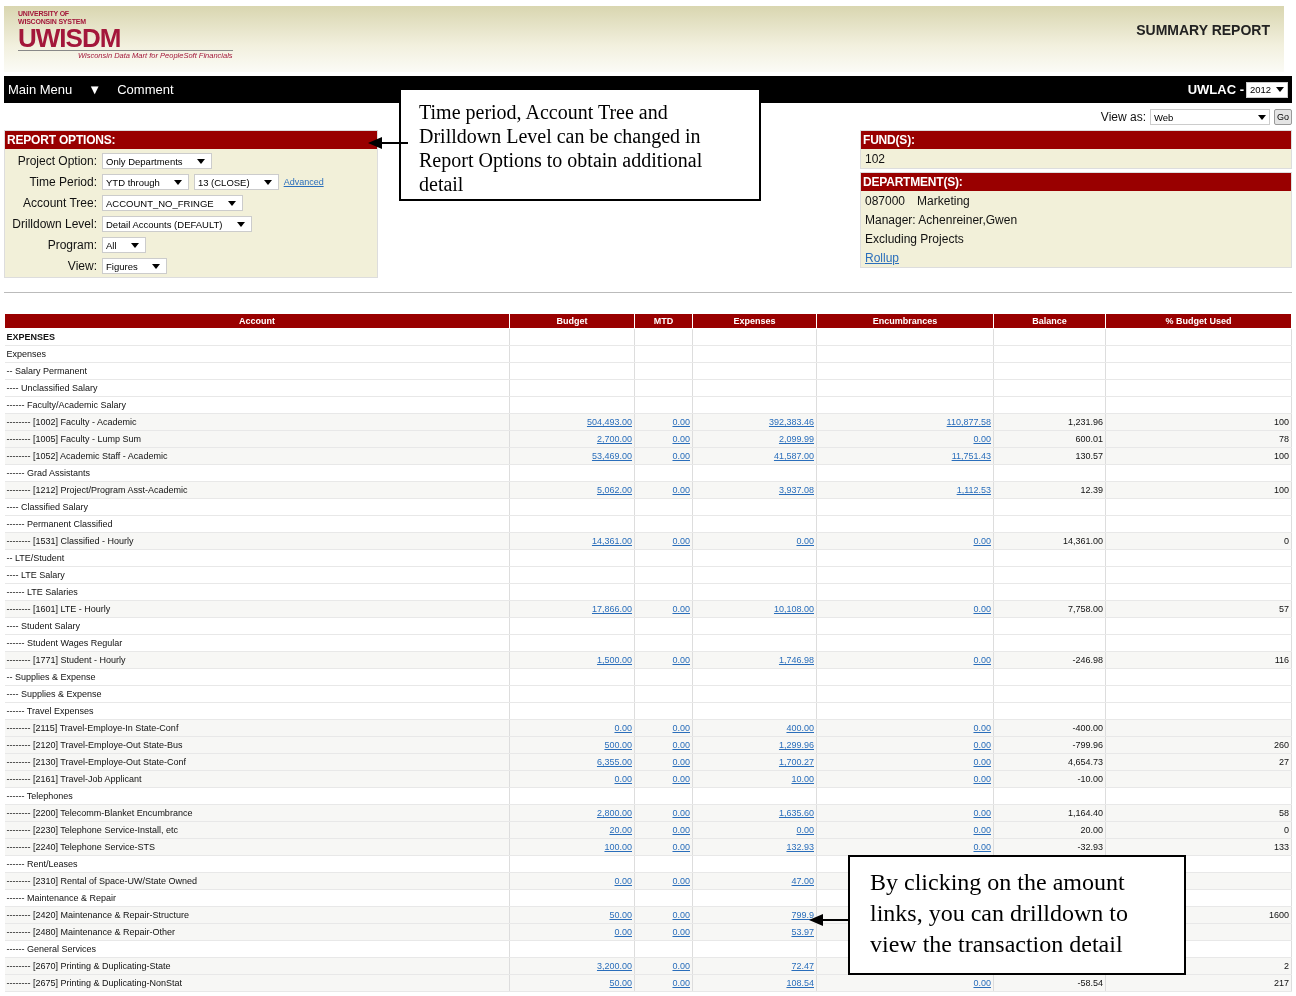 This screenshot has width=1296, height=996. I want to click on caret-icon, so click(1280, 89).